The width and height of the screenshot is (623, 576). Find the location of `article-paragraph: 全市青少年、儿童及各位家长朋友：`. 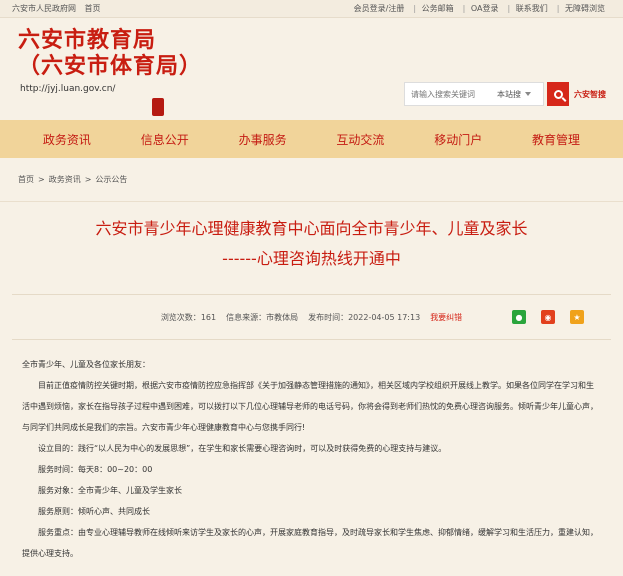

article-paragraph: 全市青少年、儿童及各位家长朋友： is located at coordinates (86, 364).